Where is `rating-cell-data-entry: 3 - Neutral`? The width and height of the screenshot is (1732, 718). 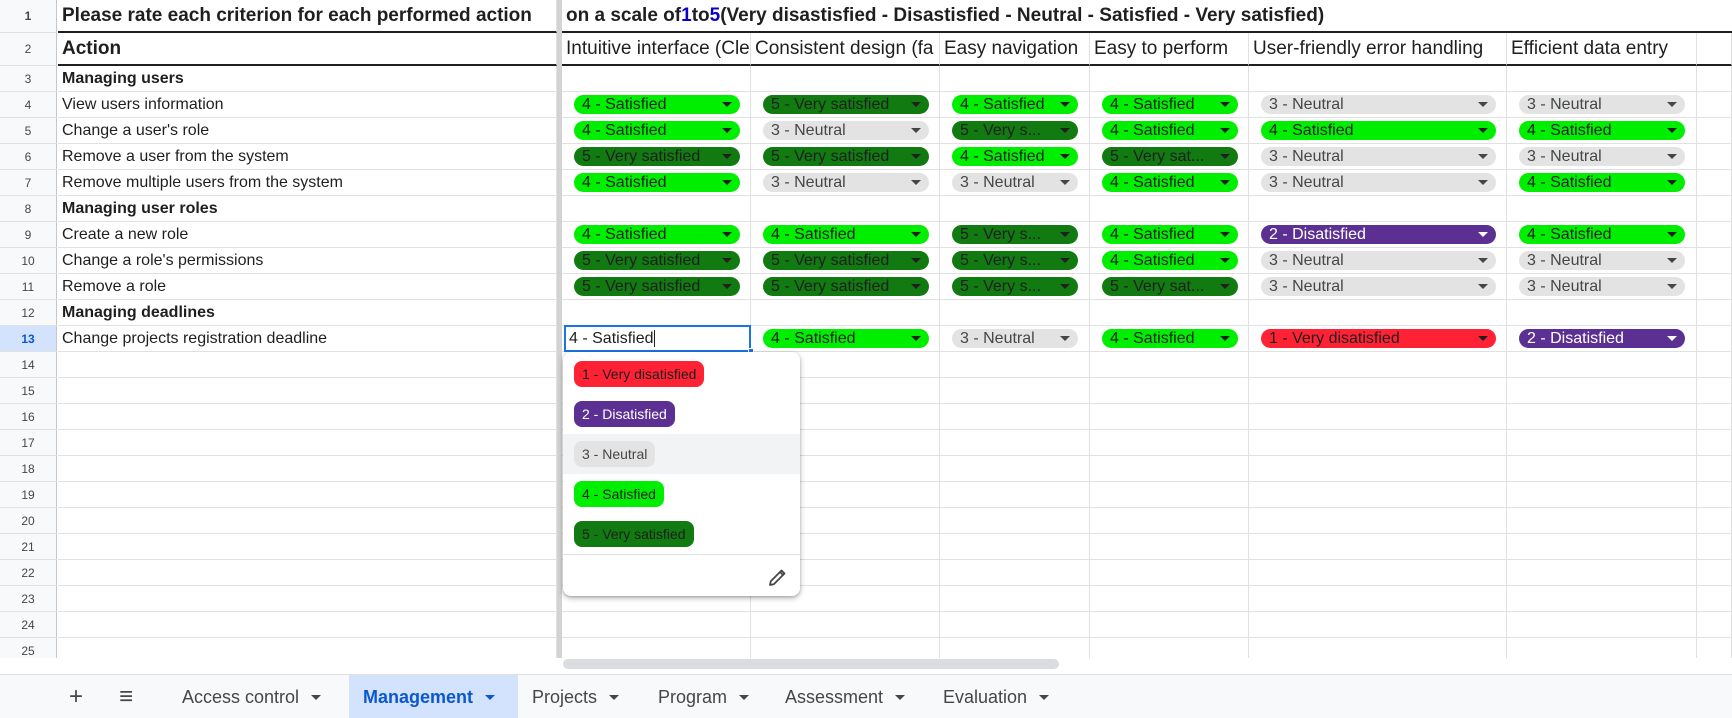 rating-cell-data-entry: 3 - Neutral is located at coordinates (1602, 287).